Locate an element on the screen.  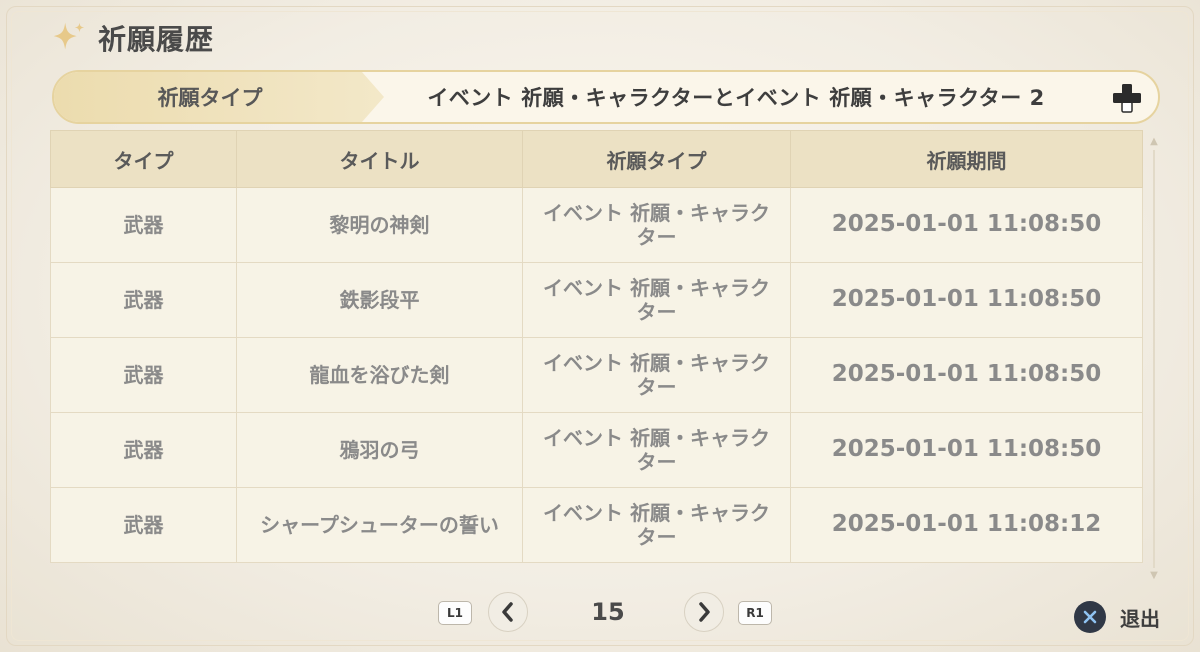
wish-type-banner: 祈願タイプ イベント 祈願・キャラクターとイベント 祈願・キャラクター 2 is located at coordinates (606, 97).